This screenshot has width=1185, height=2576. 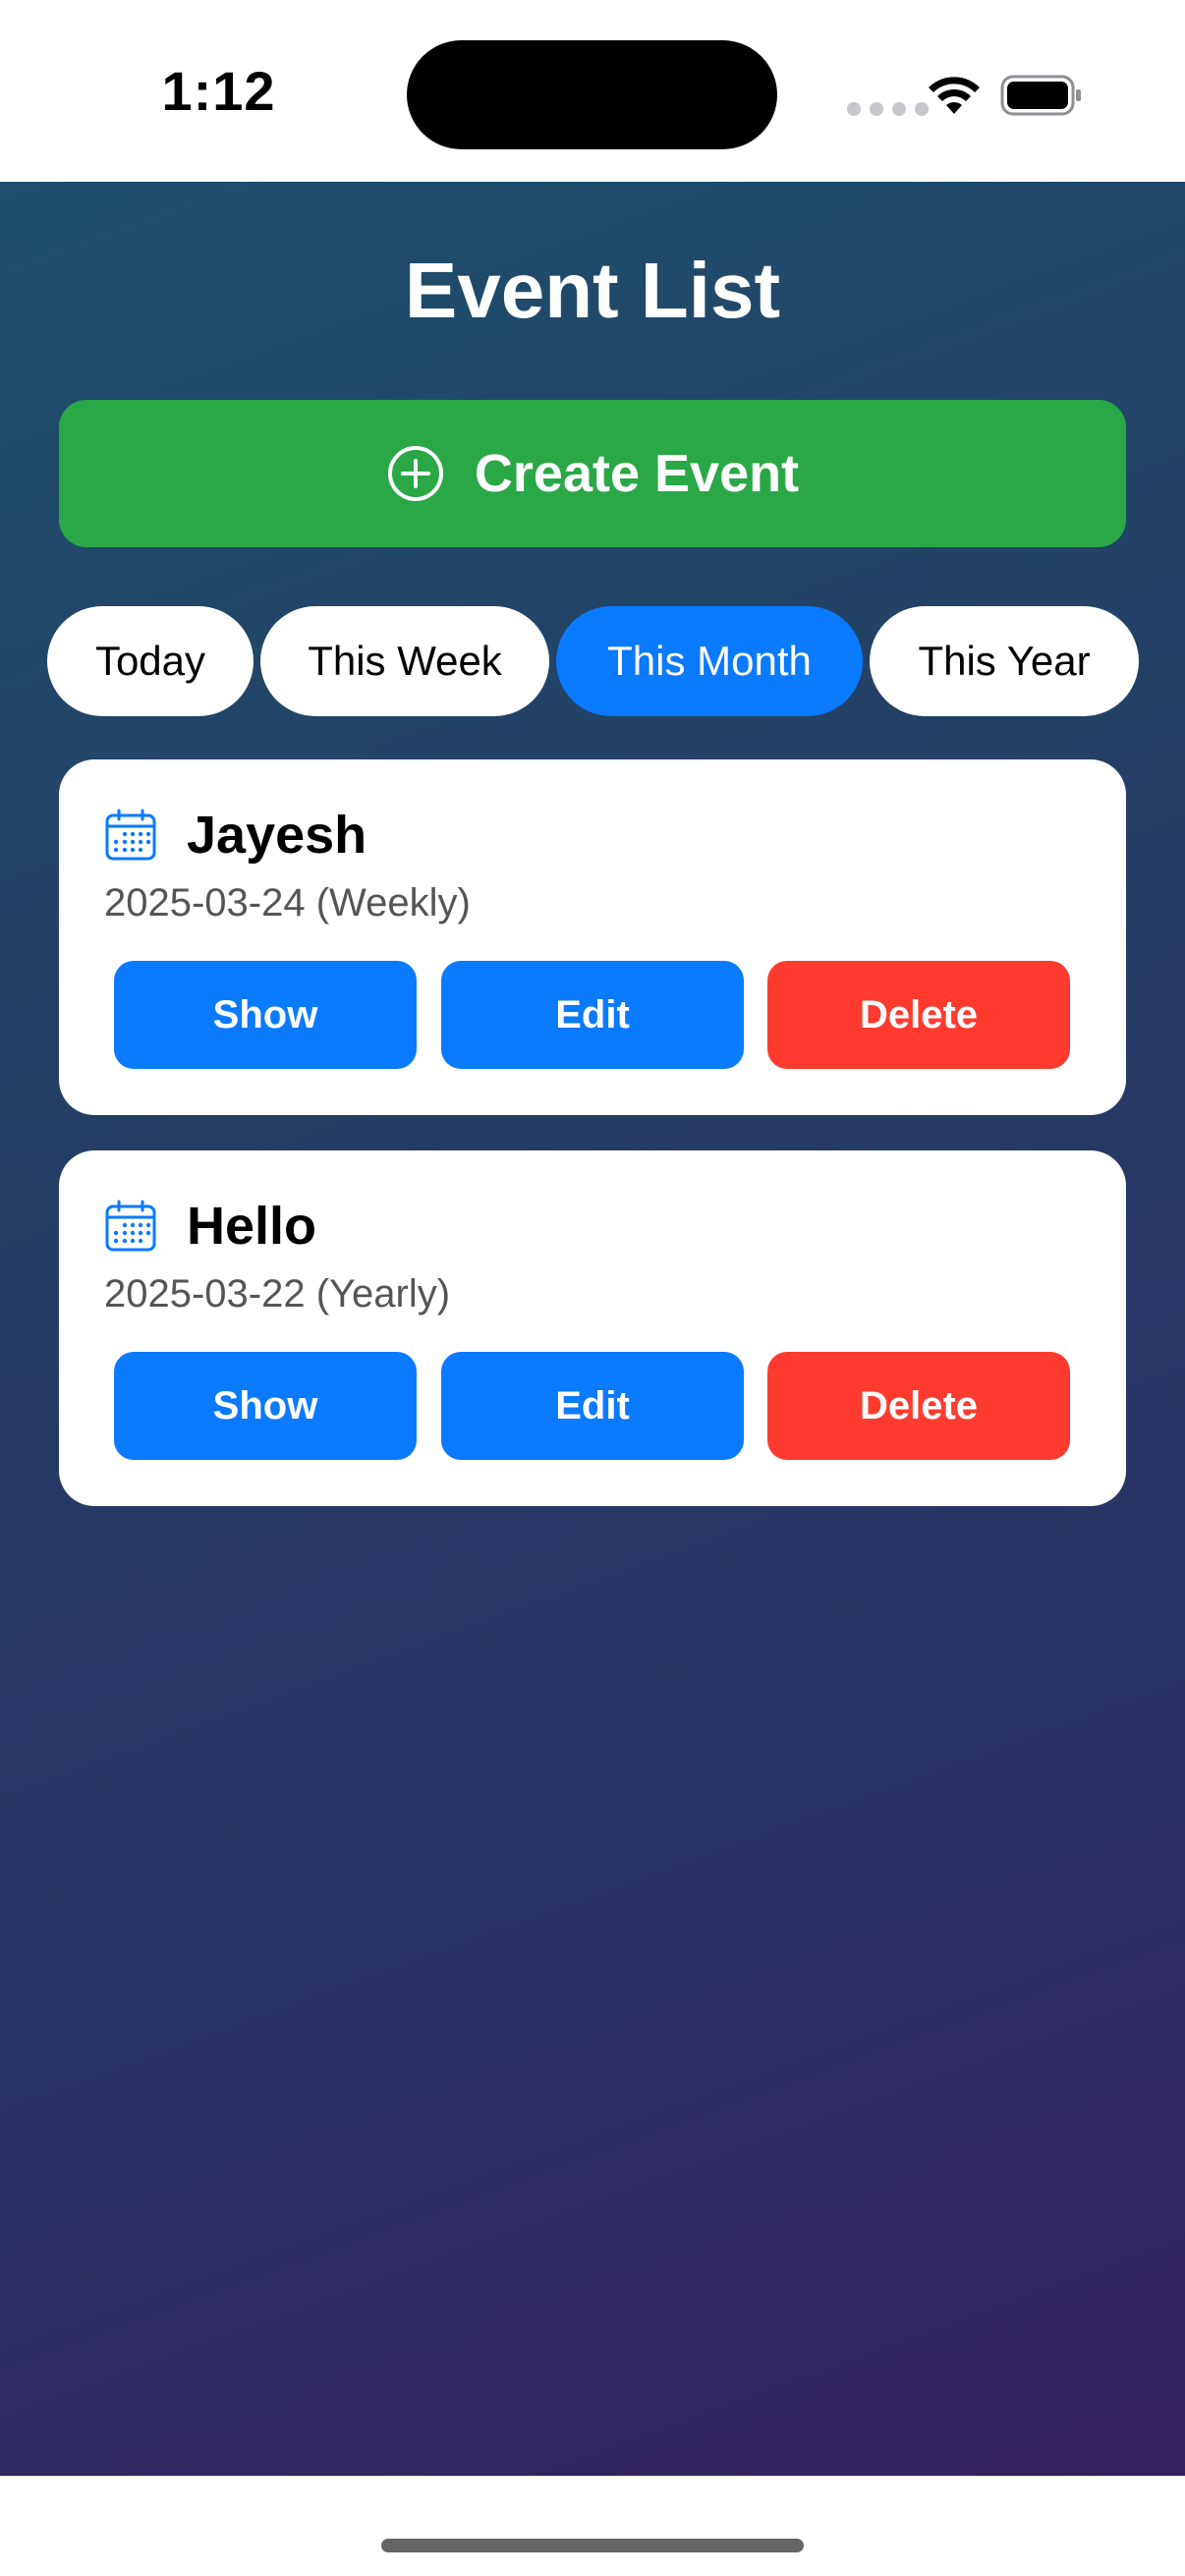 I want to click on home-indicator, so click(x=592, y=2545).